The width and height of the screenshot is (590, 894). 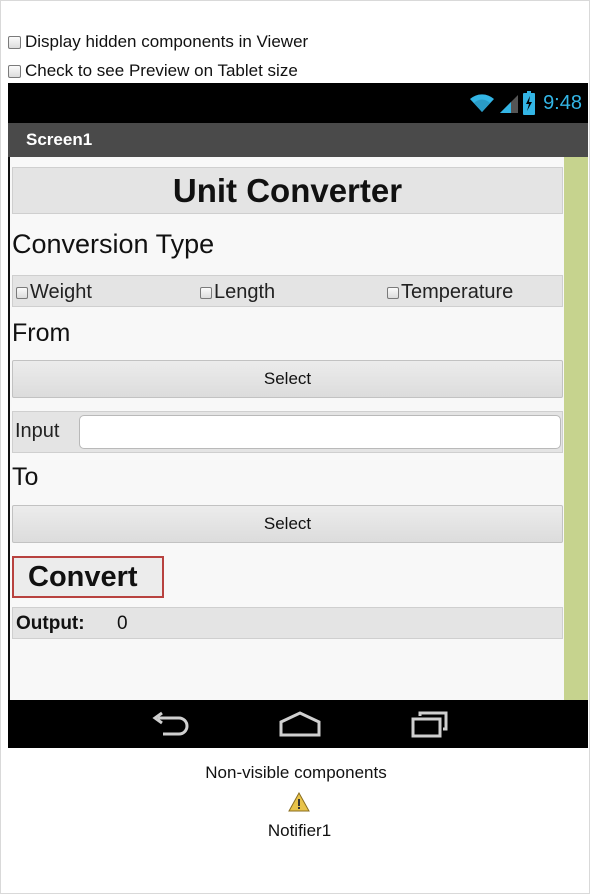 What do you see at coordinates (509, 103) in the screenshot?
I see `signal-icon` at bounding box center [509, 103].